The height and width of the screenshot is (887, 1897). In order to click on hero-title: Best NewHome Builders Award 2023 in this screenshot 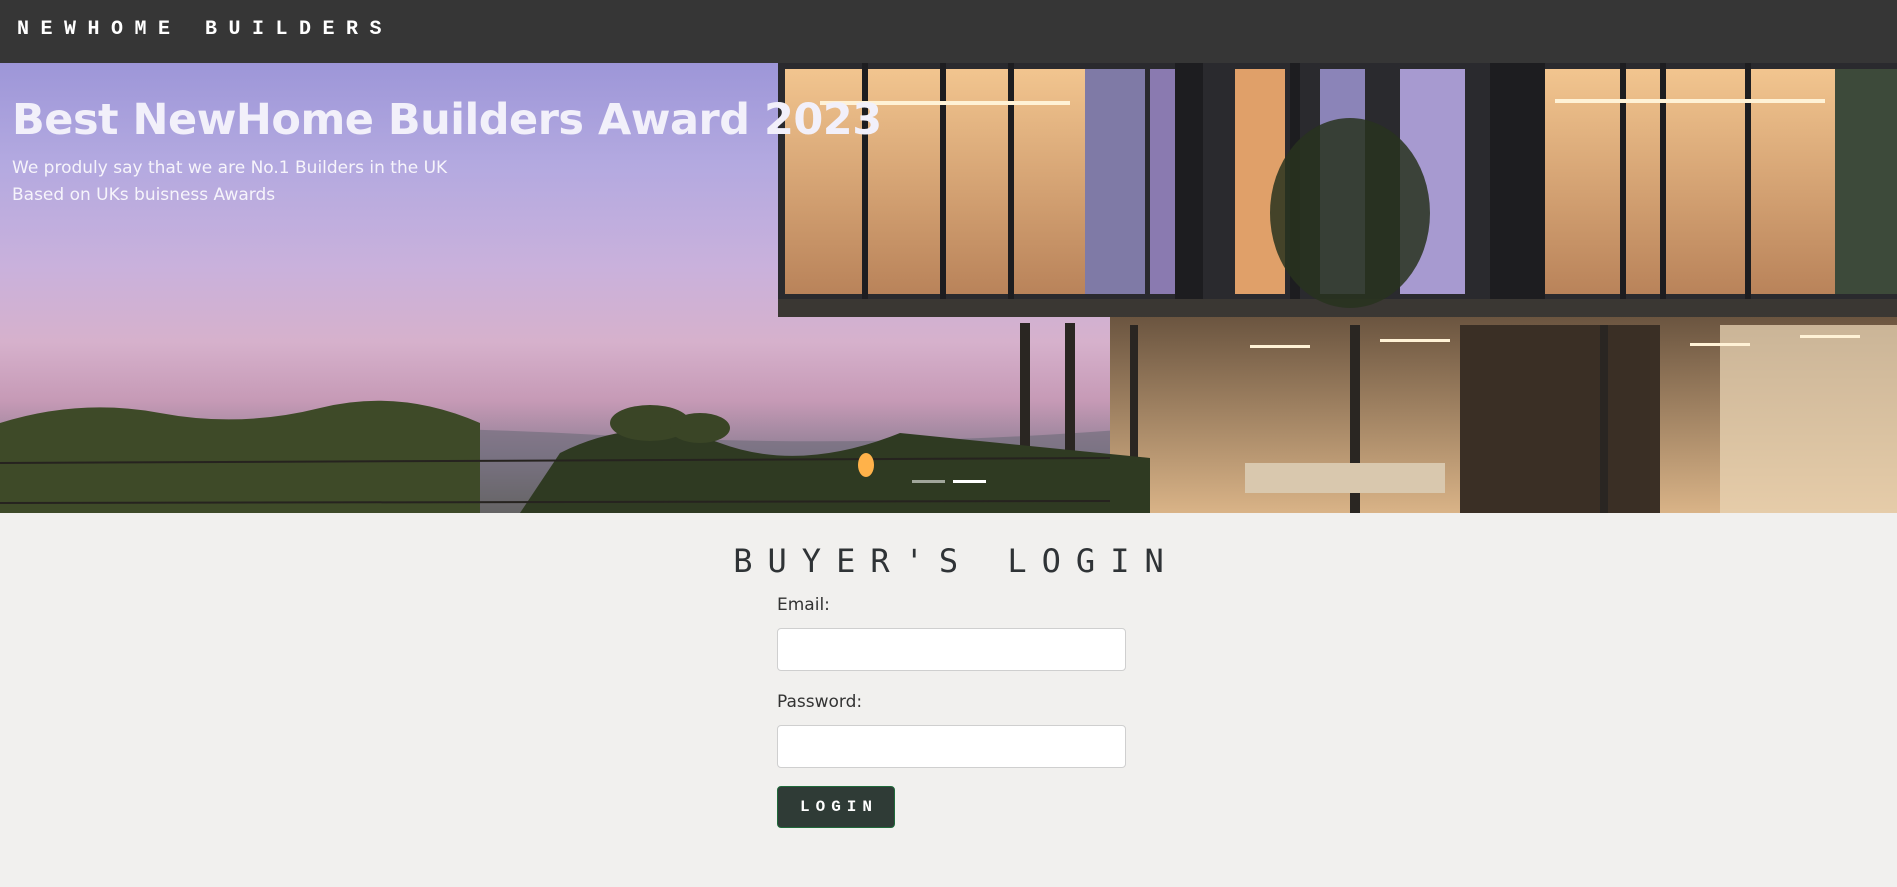, I will do `click(447, 120)`.